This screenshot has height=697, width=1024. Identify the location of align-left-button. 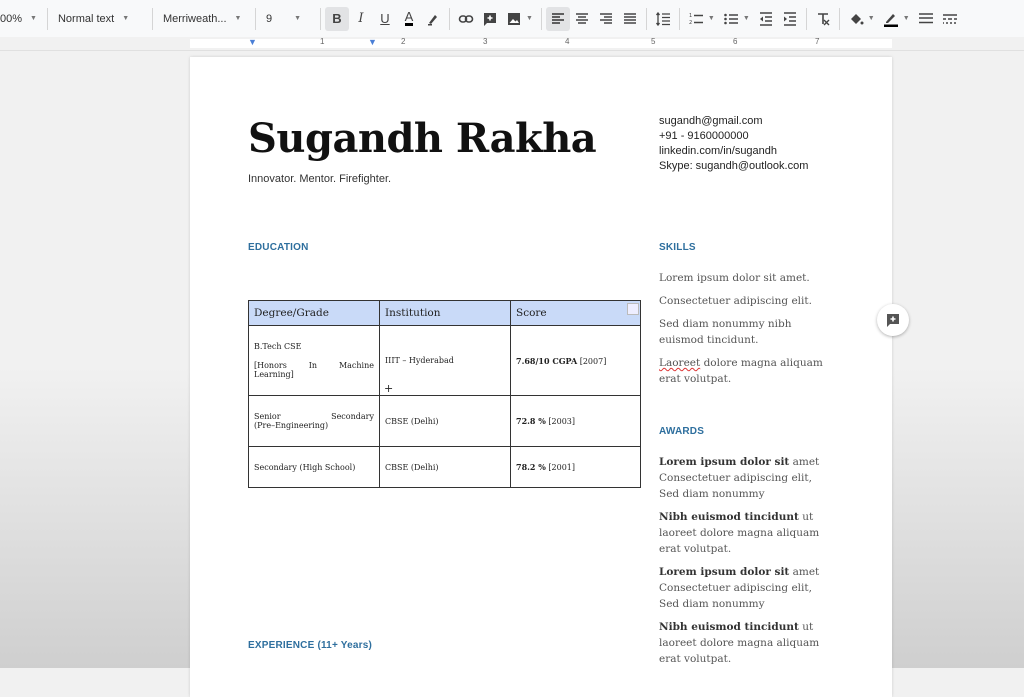
(557, 18).